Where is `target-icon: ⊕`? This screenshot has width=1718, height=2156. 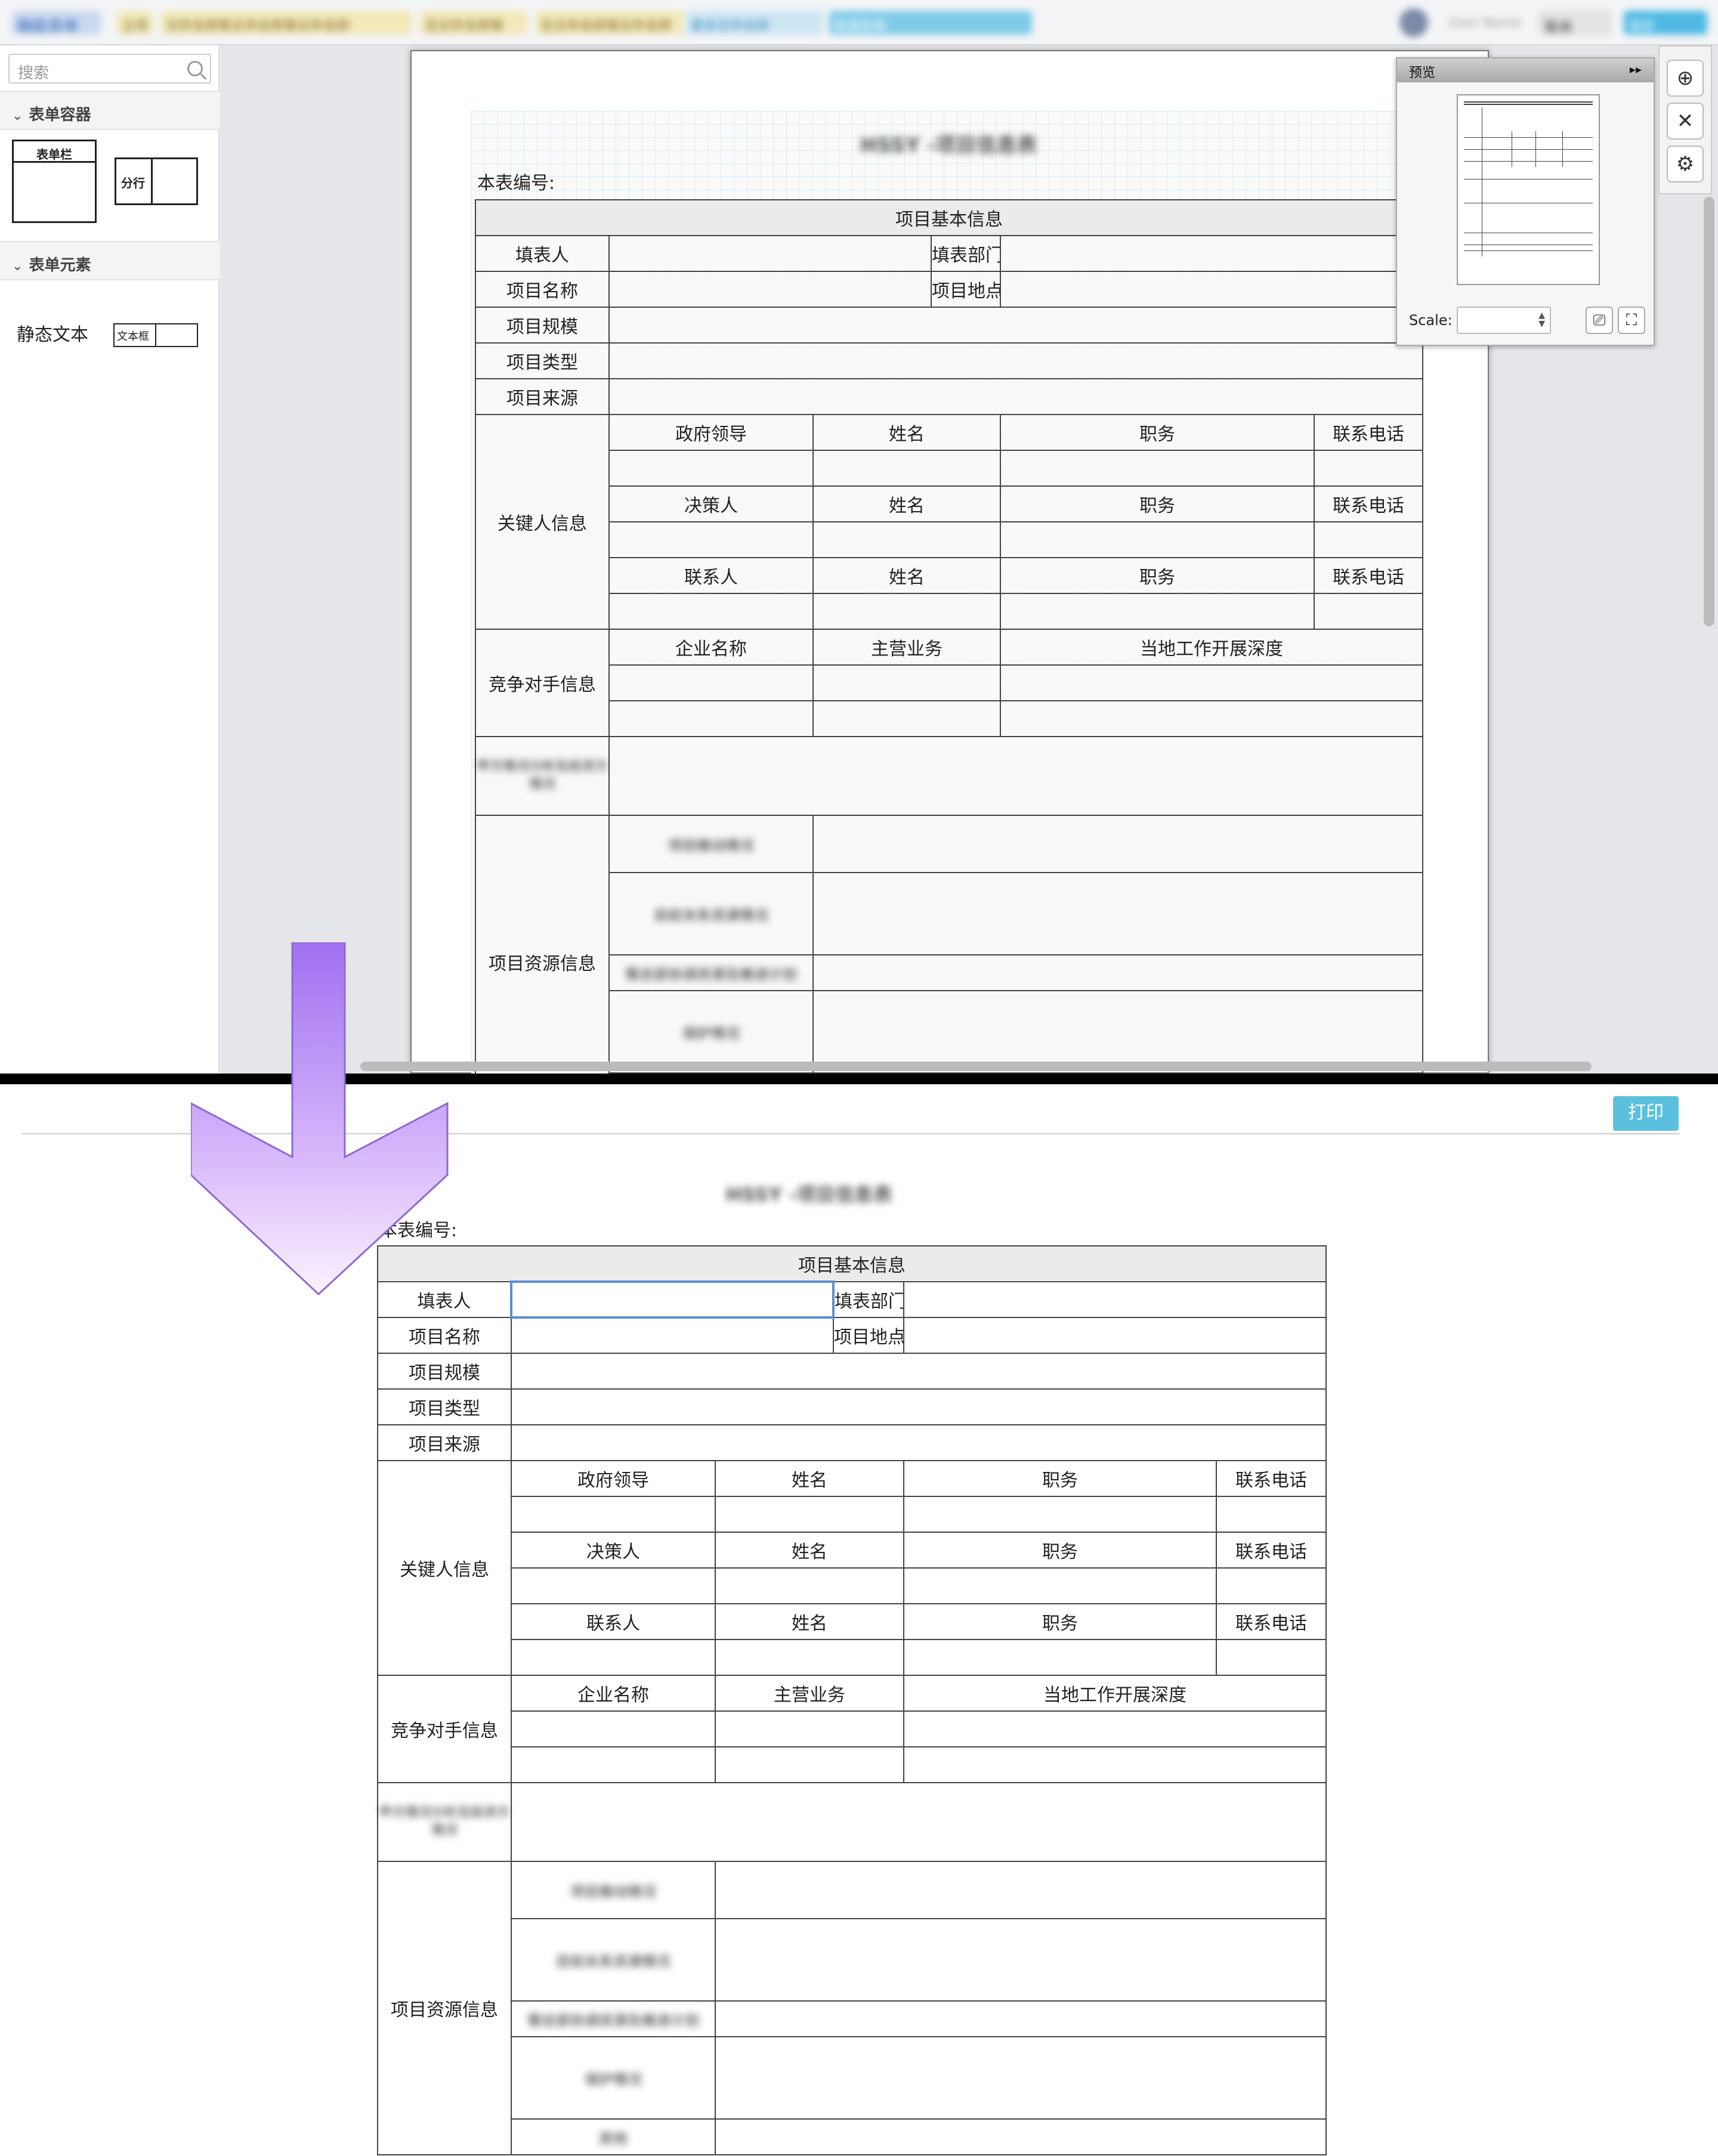 target-icon: ⊕ is located at coordinates (1685, 78).